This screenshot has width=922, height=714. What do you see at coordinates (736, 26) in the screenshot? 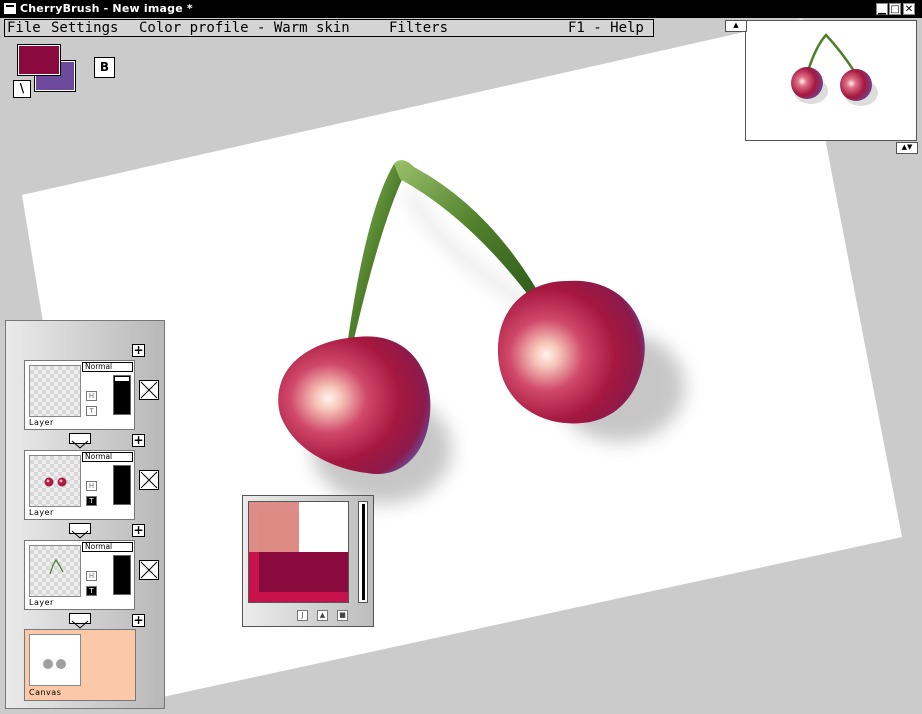
I see `navigator-collapse-arrow: ▲` at bounding box center [736, 26].